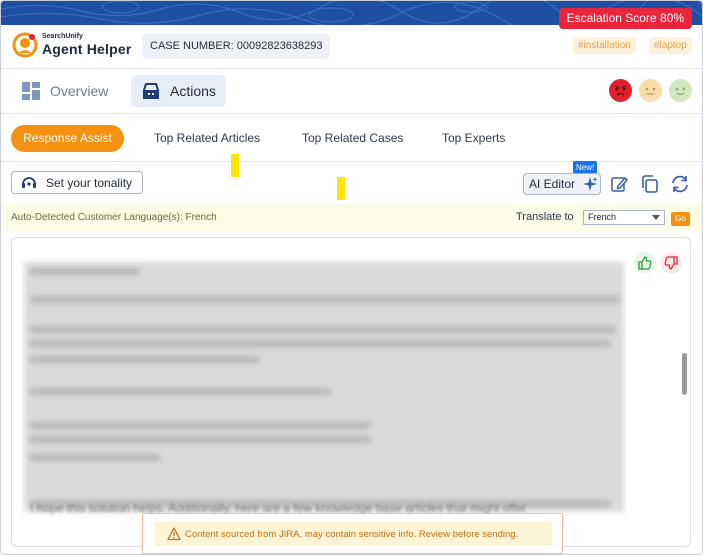  I want to click on tab-top-experts: Top Experts, so click(473, 138).